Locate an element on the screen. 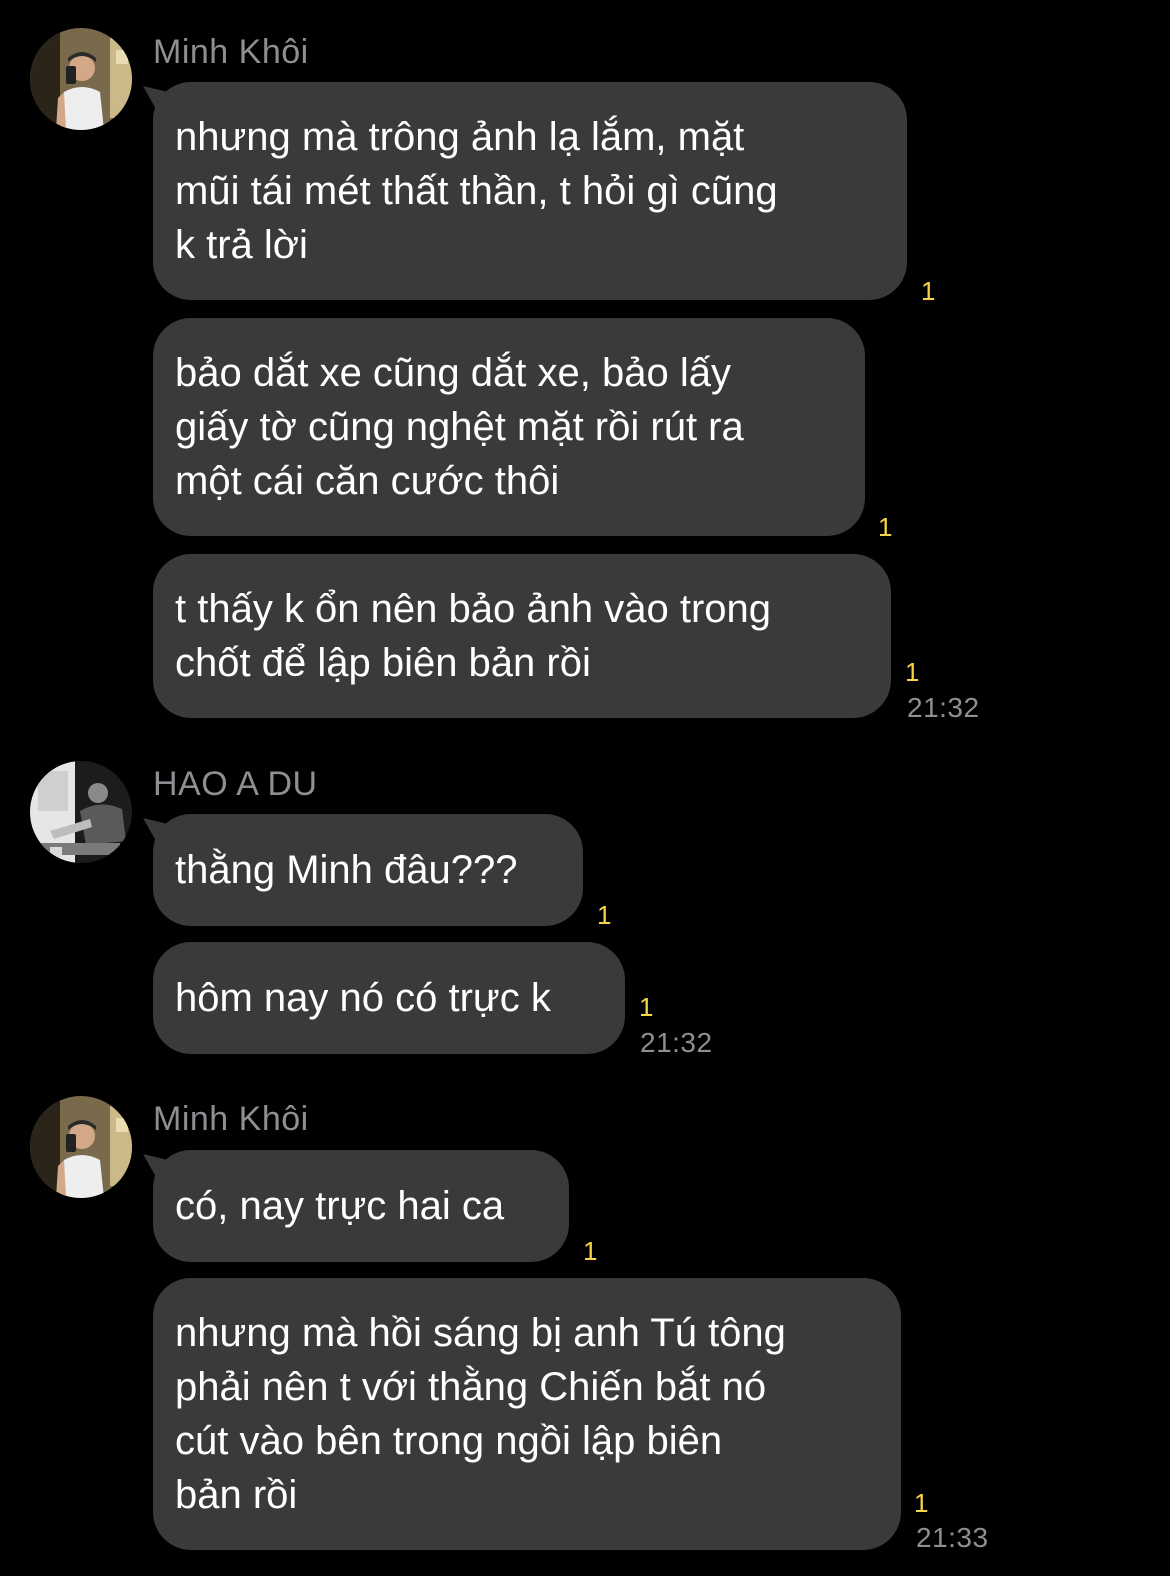  message-bubble: thằng Minh đâu??? is located at coordinates (368, 870).